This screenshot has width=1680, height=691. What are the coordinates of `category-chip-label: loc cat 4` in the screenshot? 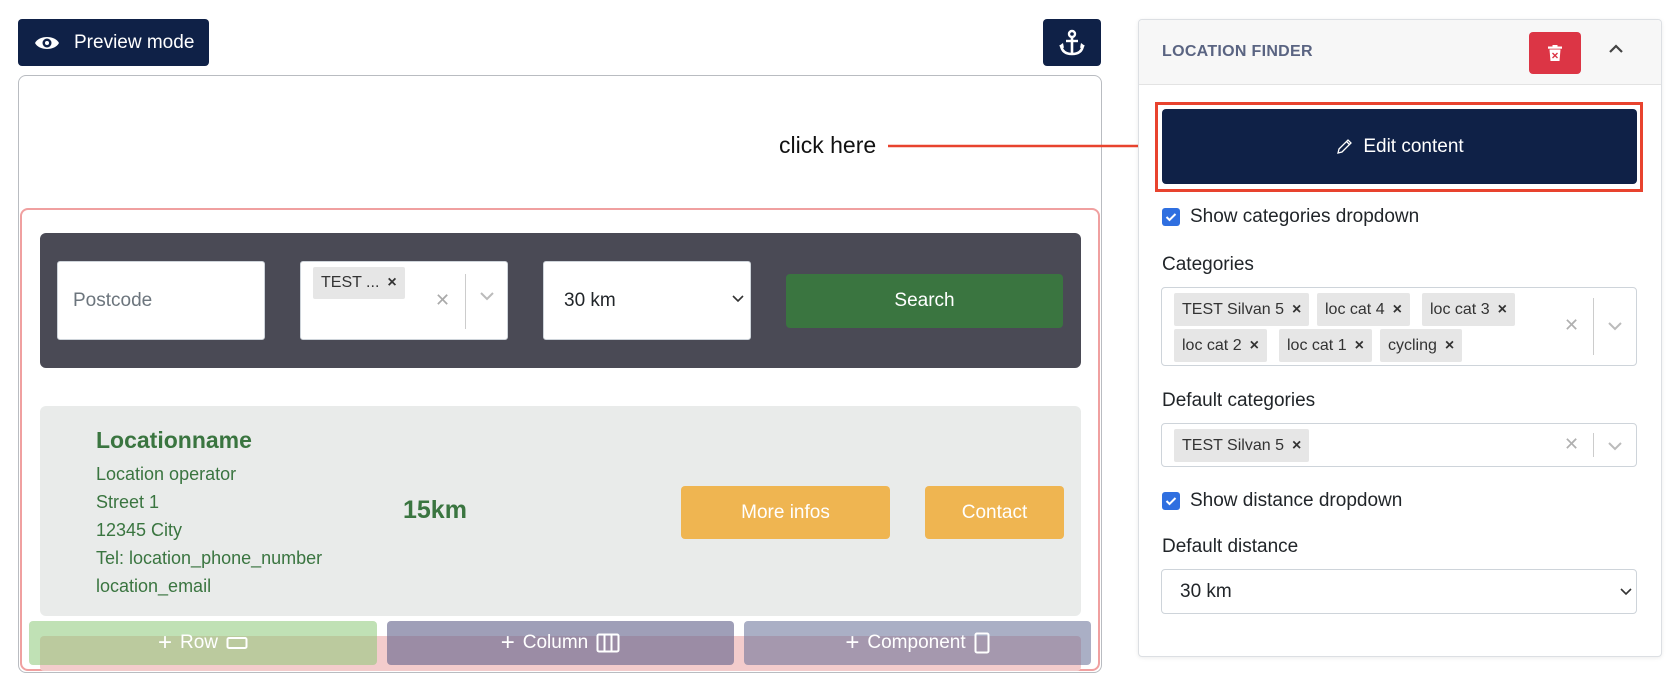 It's located at (1355, 309).